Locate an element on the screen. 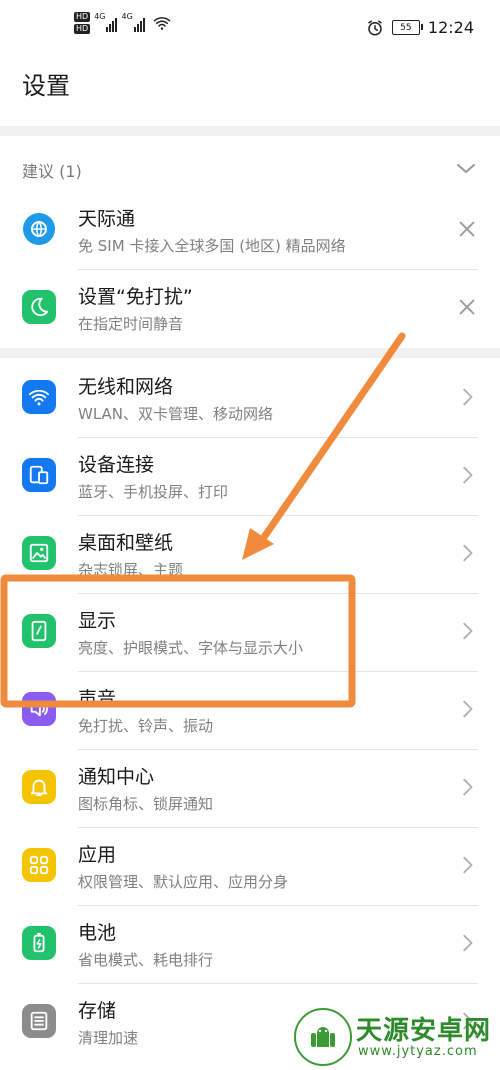 Image resolution: width=500 pixels, height=1070 pixels. hd-badge-1: HD is located at coordinates (82, 17).